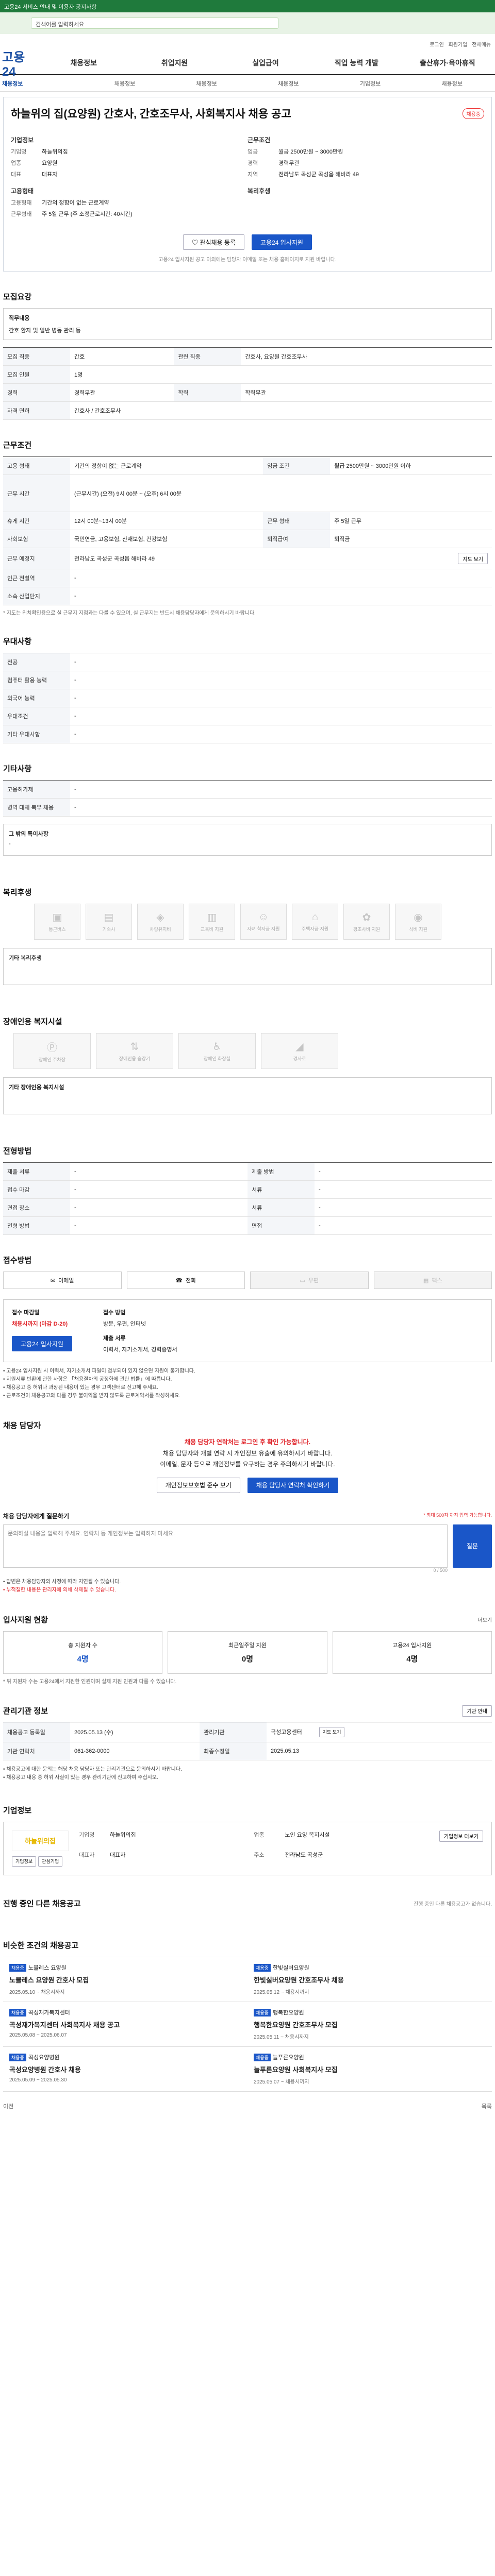  What do you see at coordinates (289, 163) in the screenshot?
I see `meta-value: 경력무관` at bounding box center [289, 163].